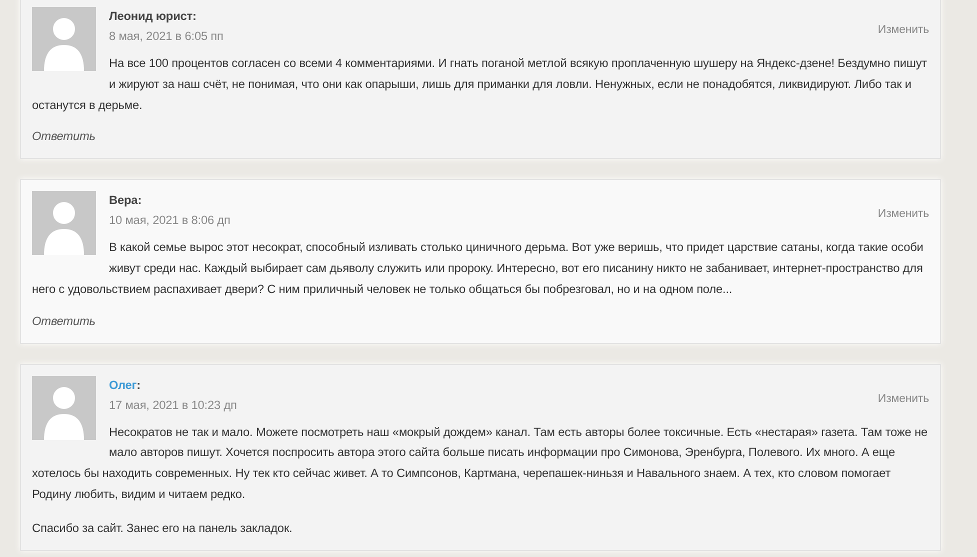 Image resolution: width=977 pixels, height=557 pixels. What do you see at coordinates (166, 36) in the screenshot?
I see `comment-date: 8 мая, 2021 в 6:05 пп` at bounding box center [166, 36].